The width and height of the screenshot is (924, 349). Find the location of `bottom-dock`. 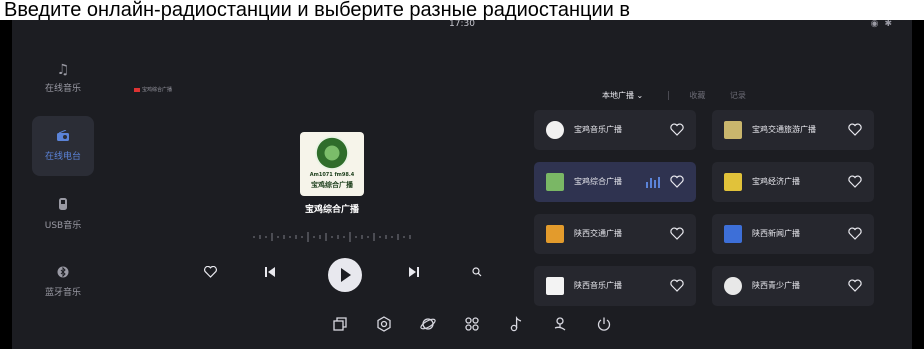

bottom-dock is located at coordinates (477, 326).